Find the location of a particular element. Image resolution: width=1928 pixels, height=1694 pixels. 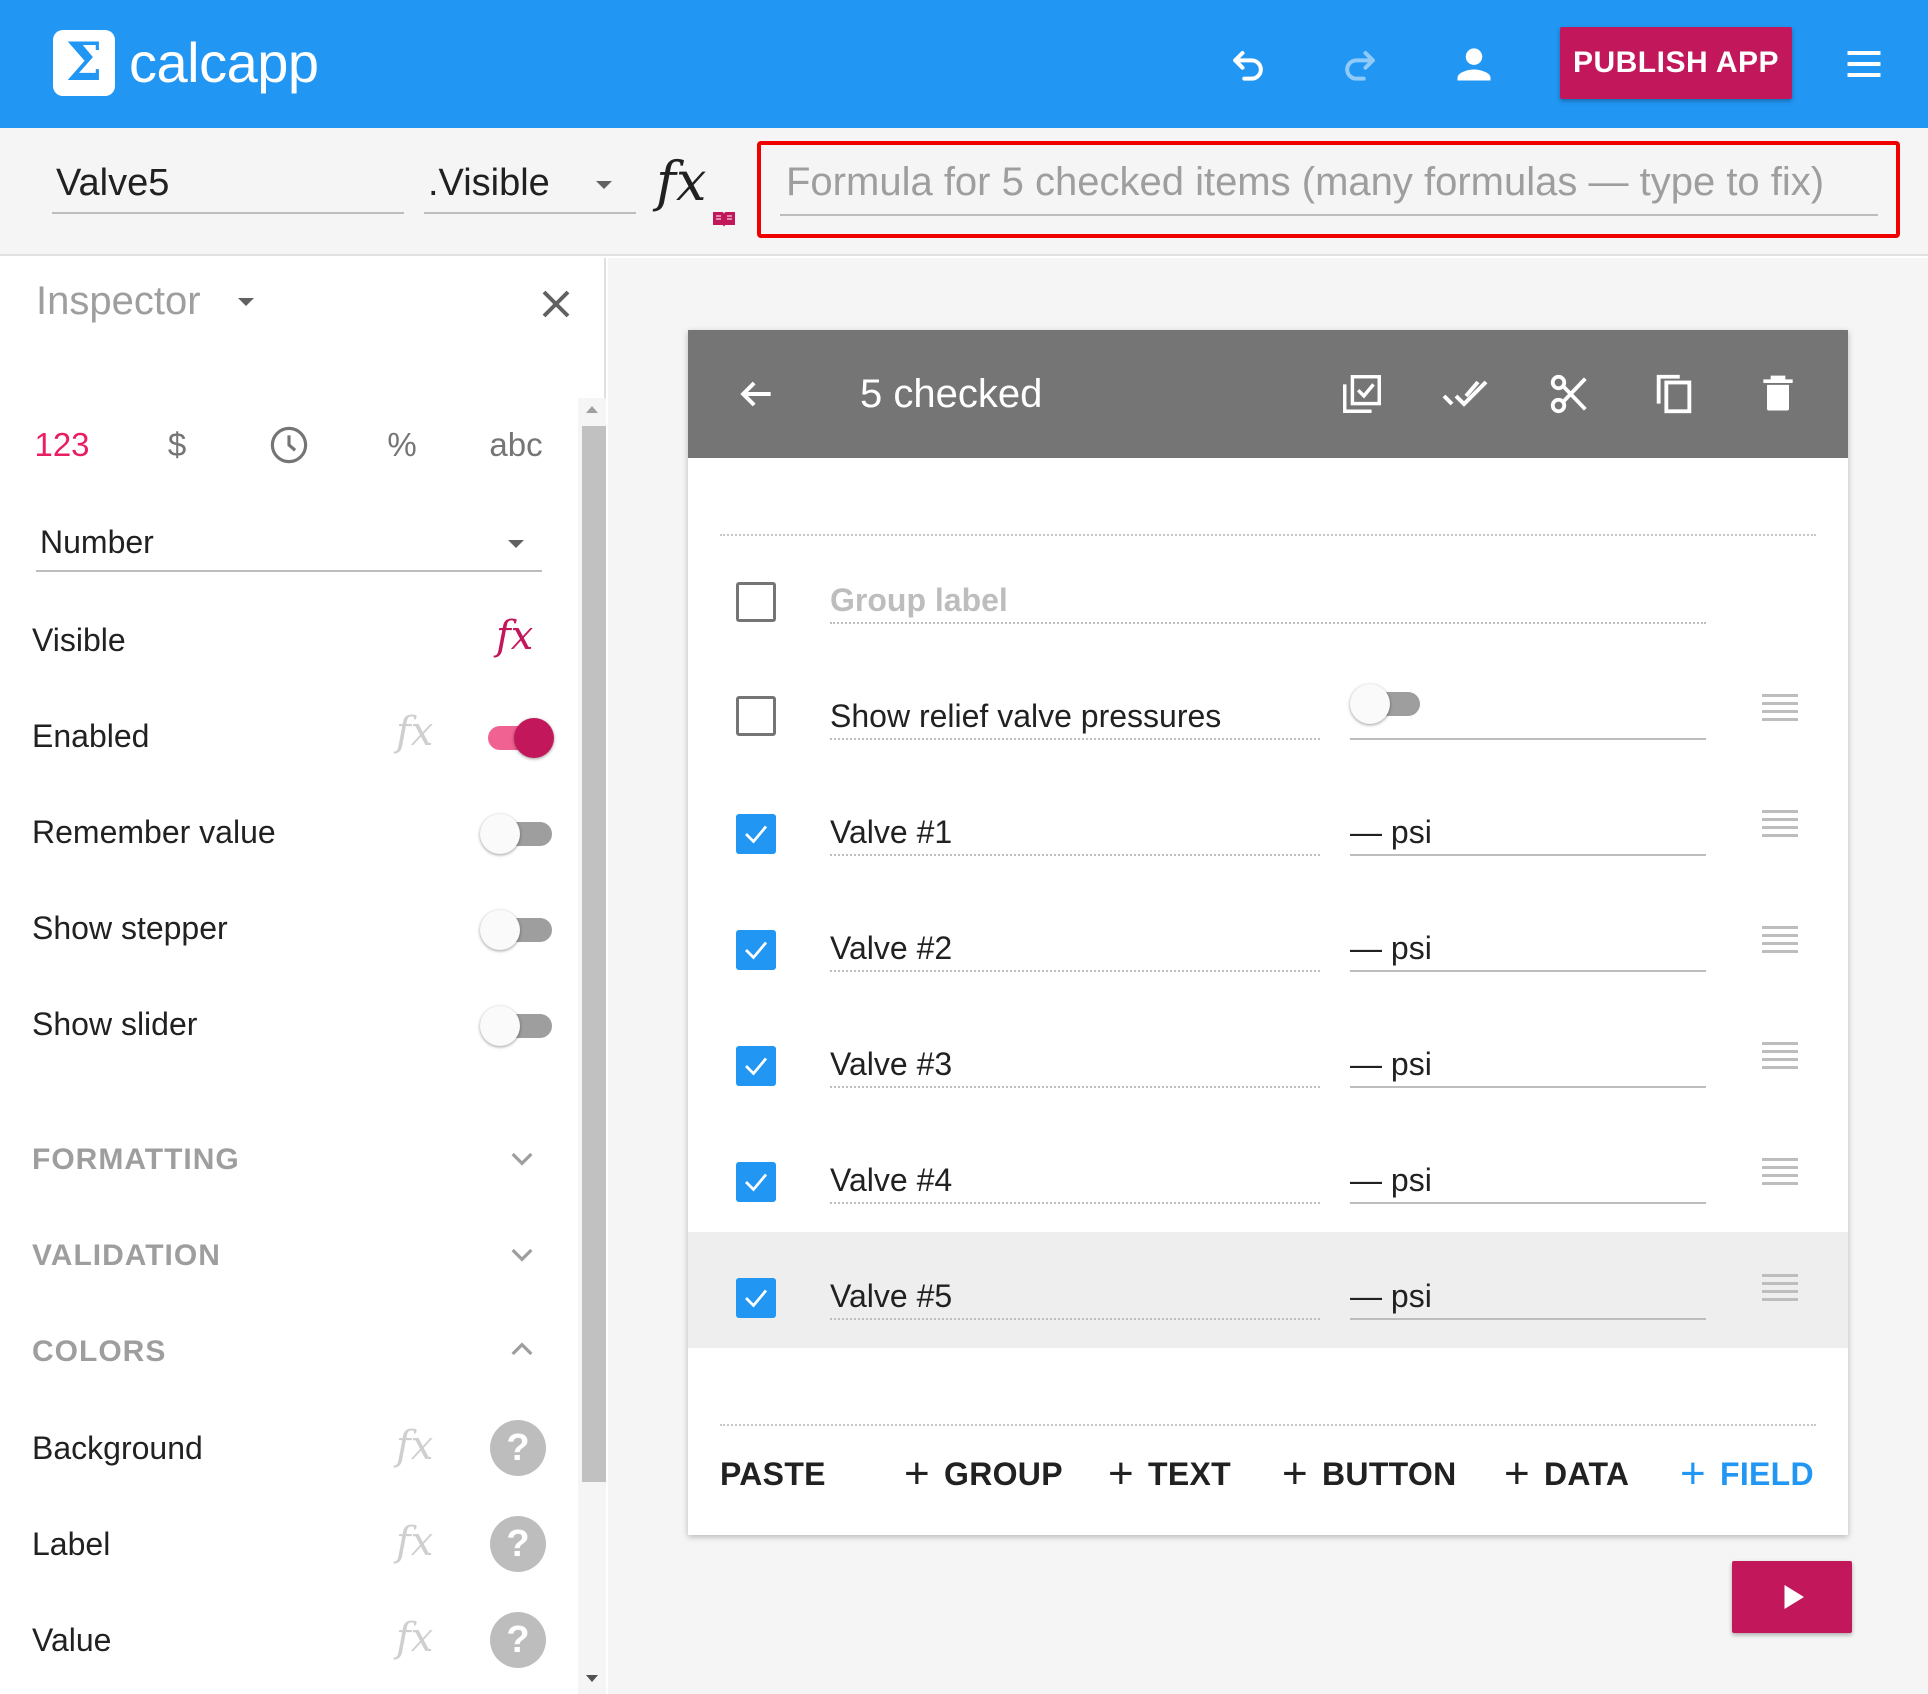

background-fx-icon: fx is located at coordinates (414, 1446).